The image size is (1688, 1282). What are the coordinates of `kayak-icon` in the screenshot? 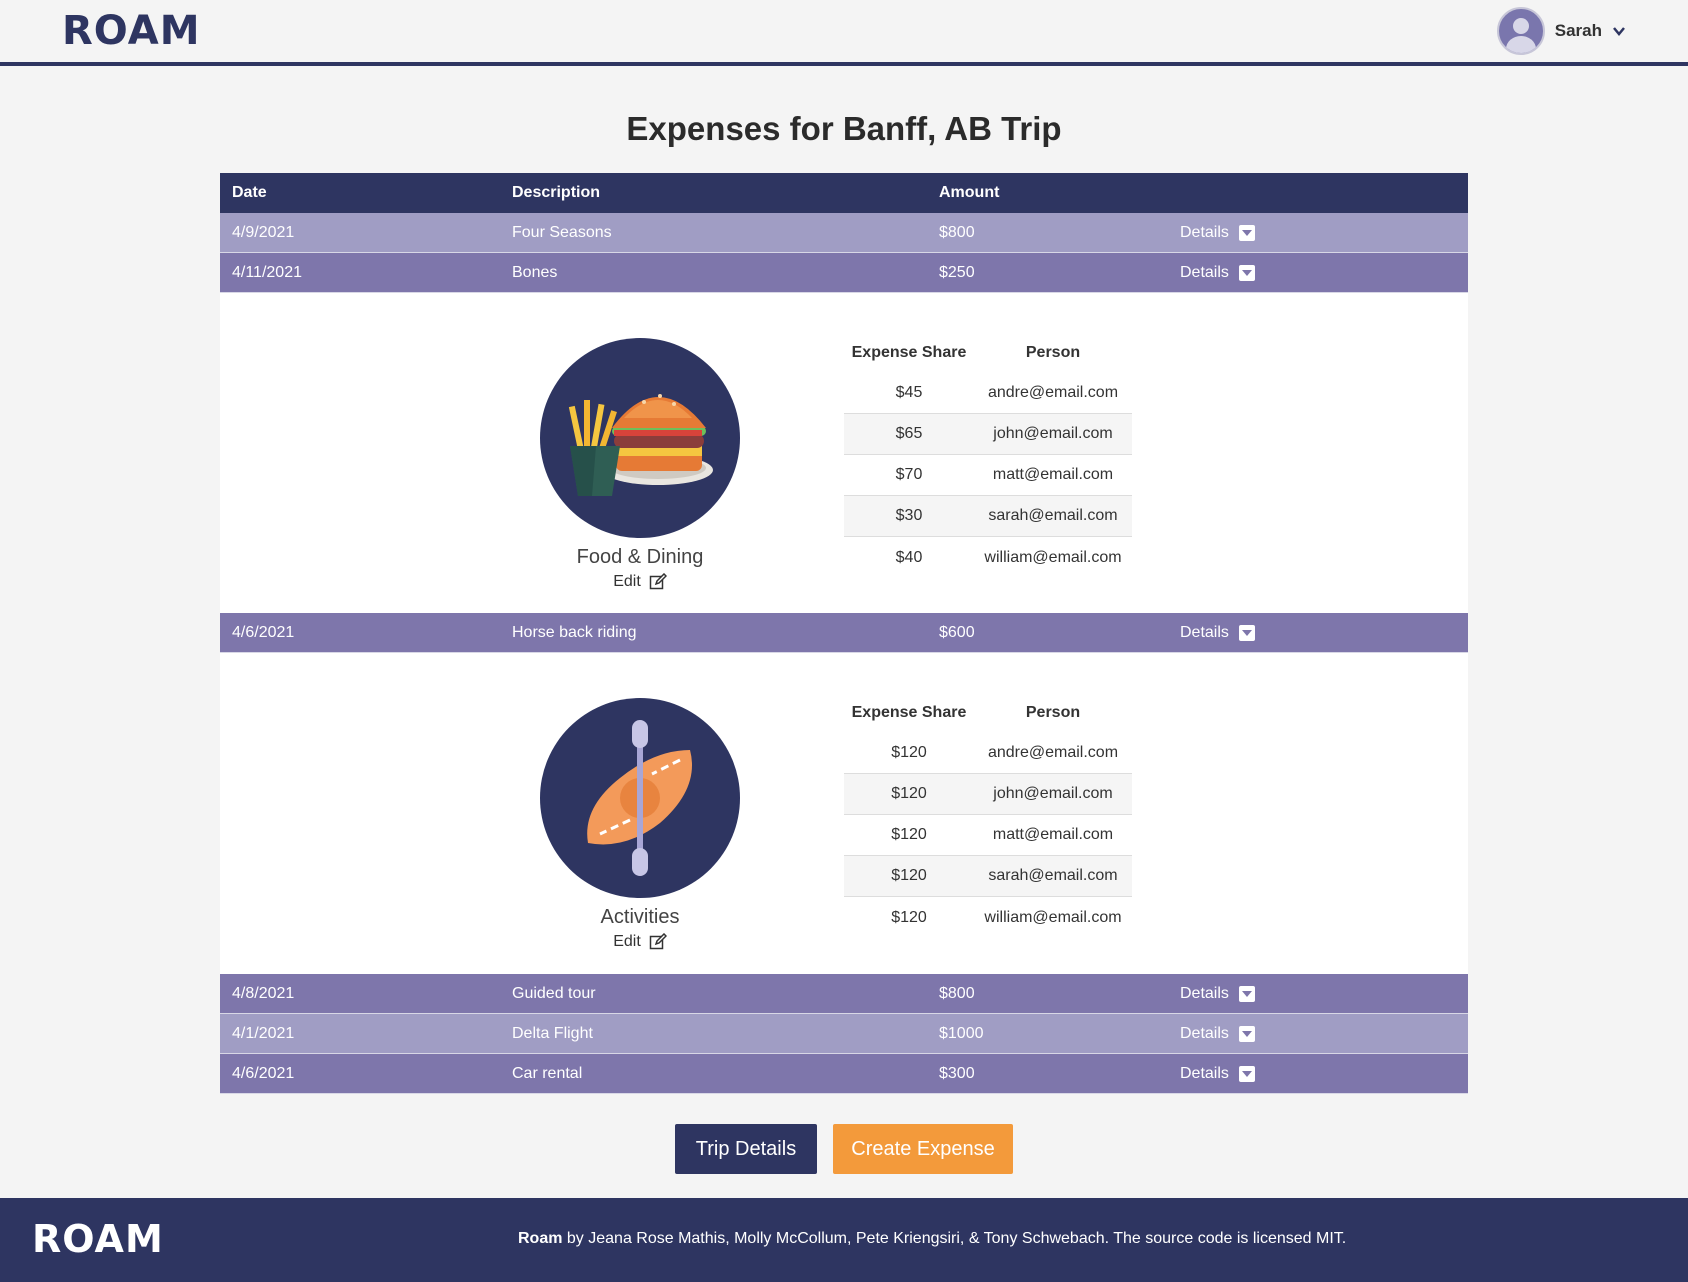 It's located at (640, 798).